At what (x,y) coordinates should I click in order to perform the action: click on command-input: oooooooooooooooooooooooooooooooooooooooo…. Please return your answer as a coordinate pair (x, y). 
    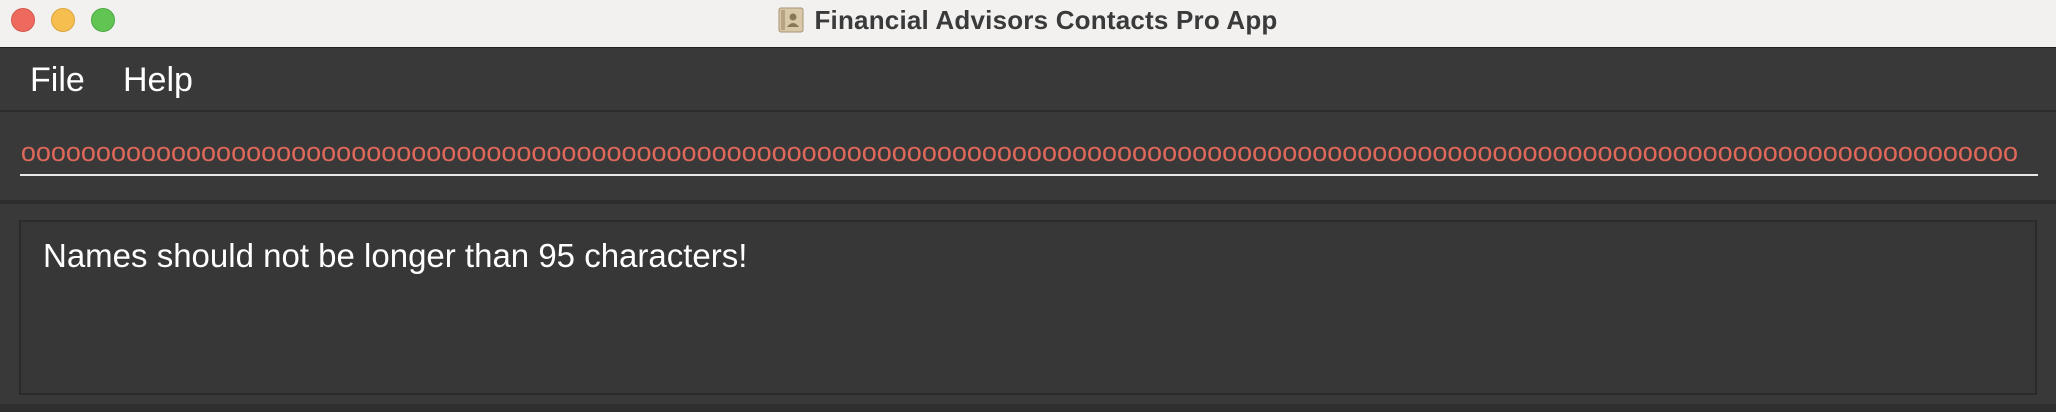
    Looking at the image, I should click on (1029, 154).